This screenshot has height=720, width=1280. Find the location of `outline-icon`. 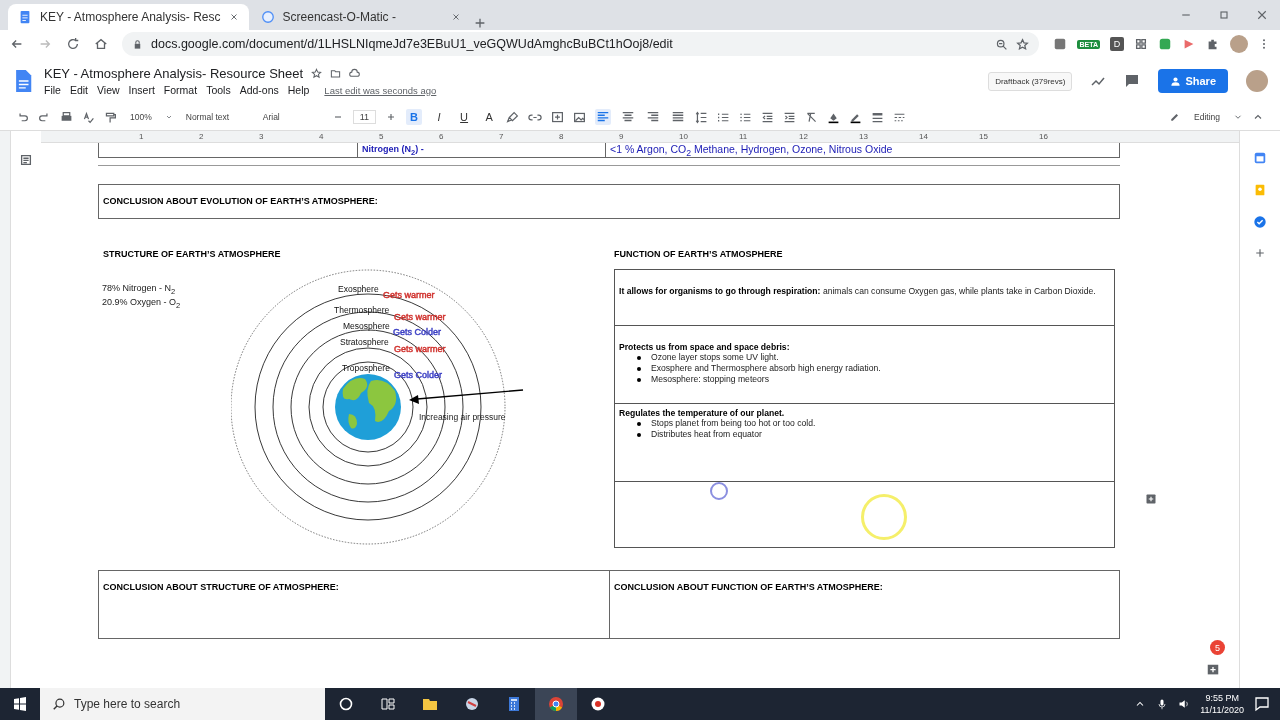

outline-icon is located at coordinates (26, 160).